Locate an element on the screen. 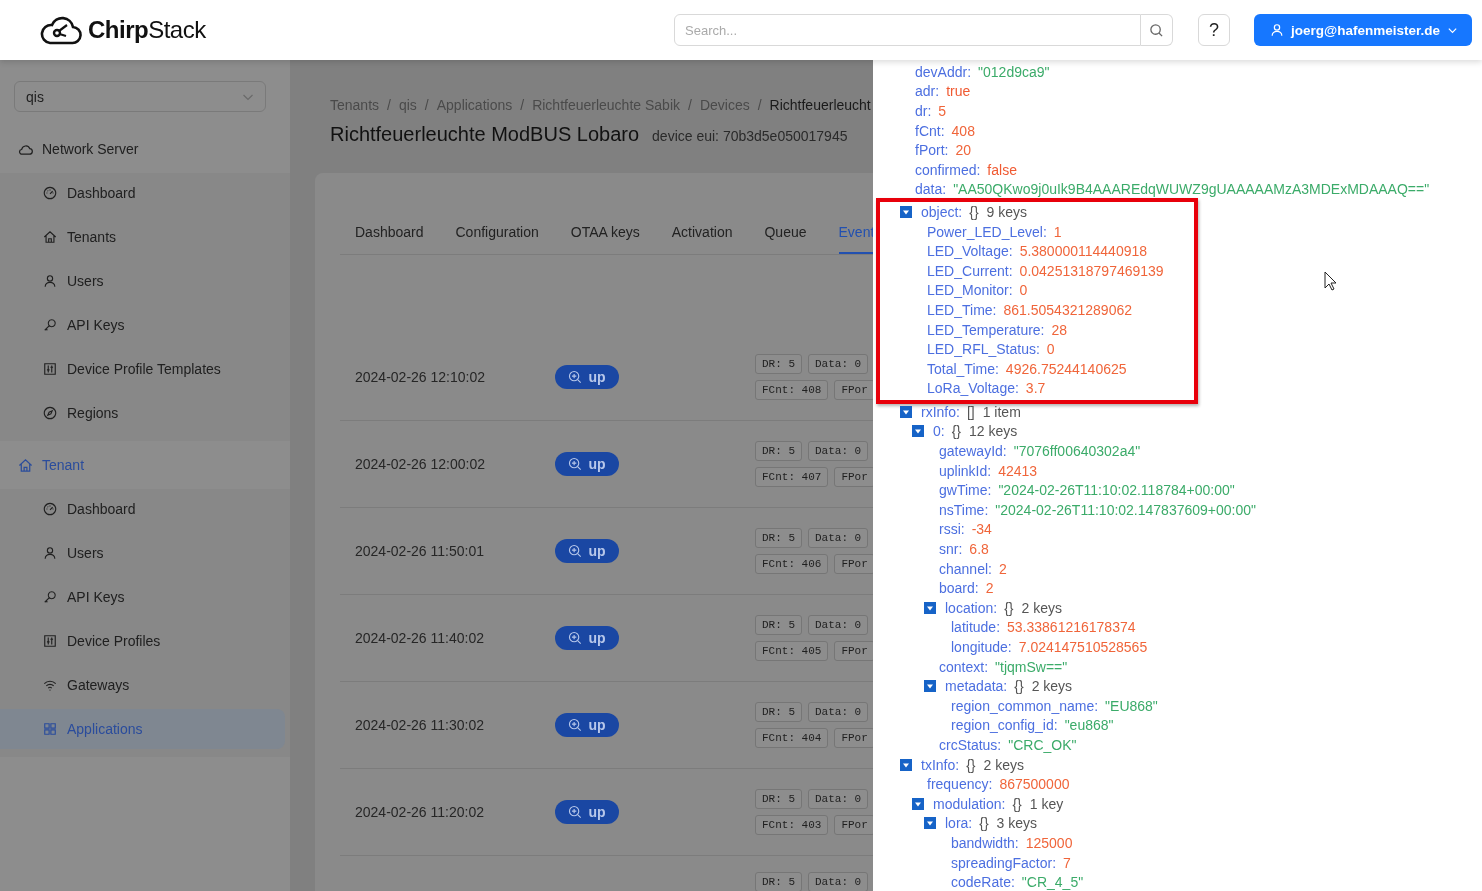 The height and width of the screenshot is (891, 1482). event-time: 2024-02-26 11:30:02 is located at coordinates (419, 725).